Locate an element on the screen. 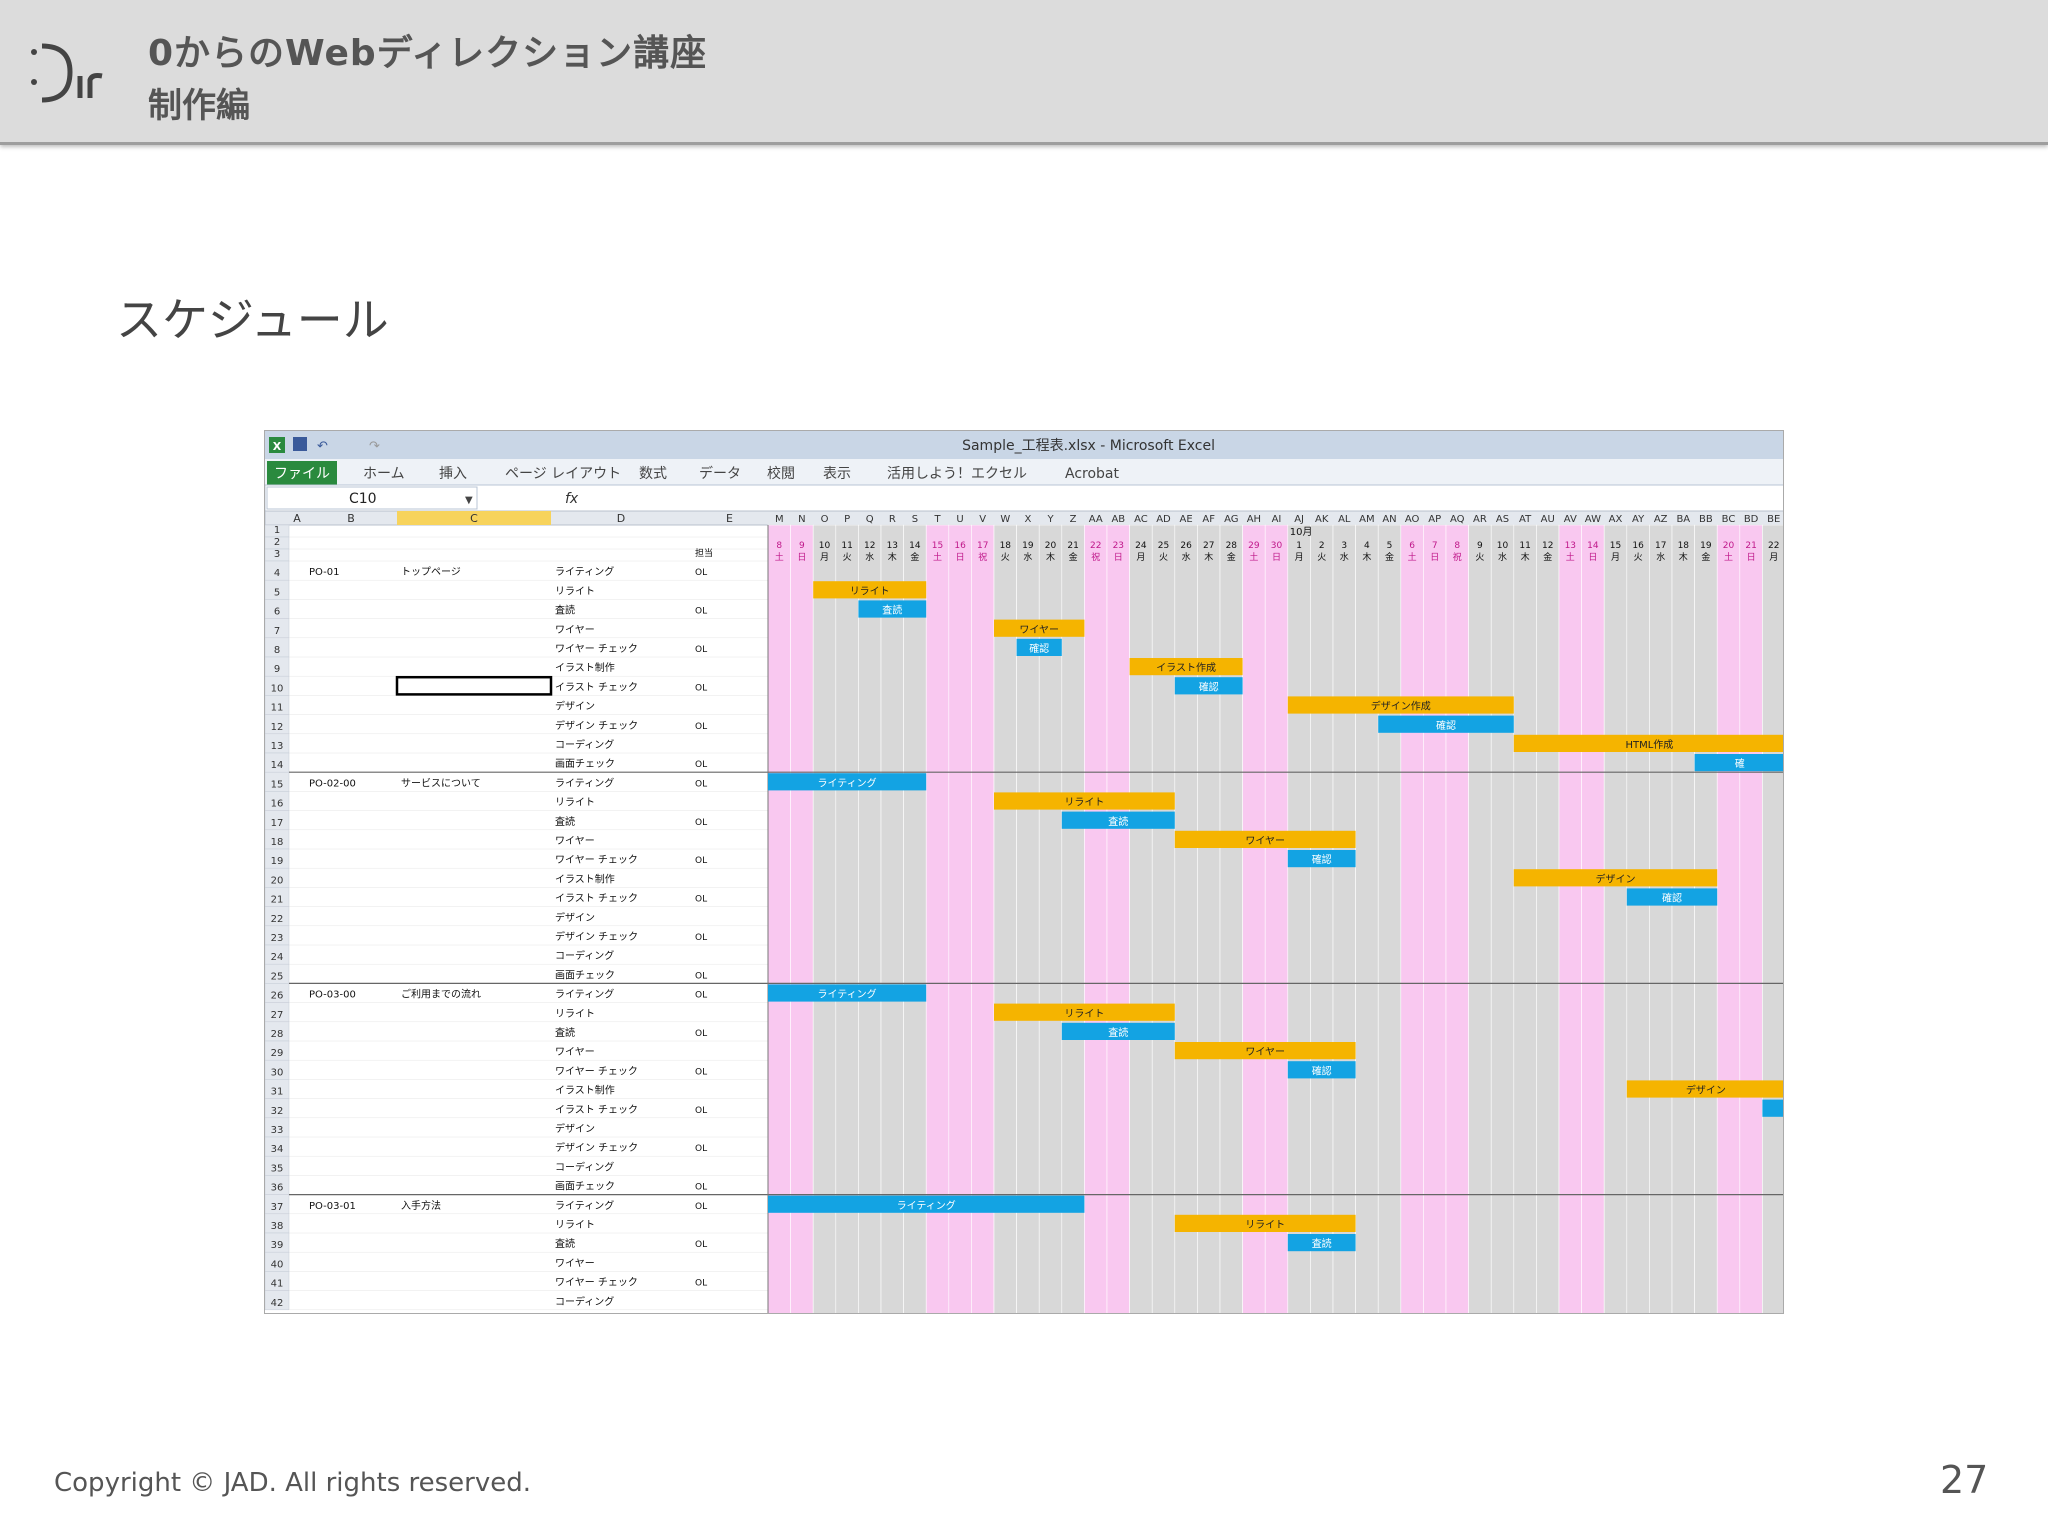 This screenshot has height=1536, width=2048. weekday-43: 日 is located at coordinates (1751, 557).